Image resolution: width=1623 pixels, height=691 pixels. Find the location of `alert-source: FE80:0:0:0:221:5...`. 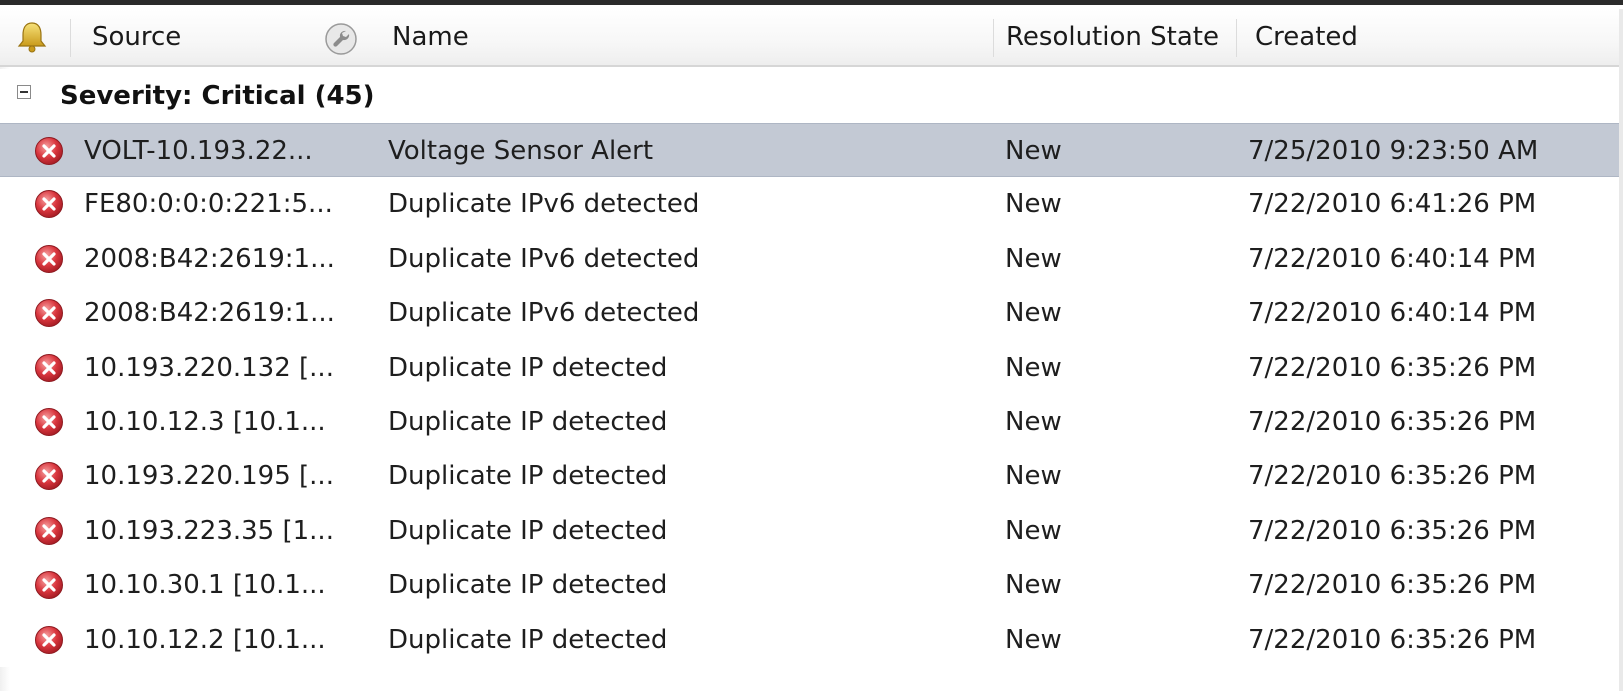

alert-source: FE80:0:0:0:221:5... is located at coordinates (208, 204).